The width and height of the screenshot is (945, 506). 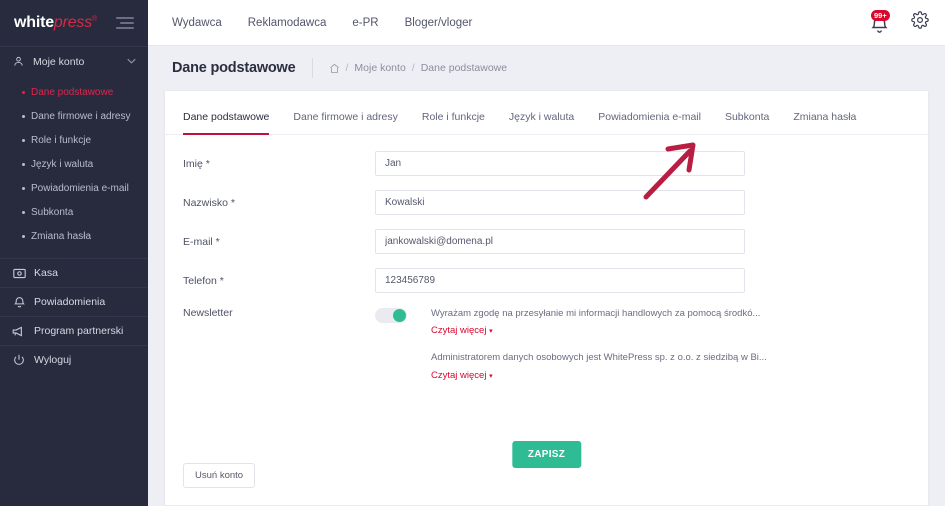 What do you see at coordinates (125, 23) in the screenshot?
I see `hamburger-menu-icon` at bounding box center [125, 23].